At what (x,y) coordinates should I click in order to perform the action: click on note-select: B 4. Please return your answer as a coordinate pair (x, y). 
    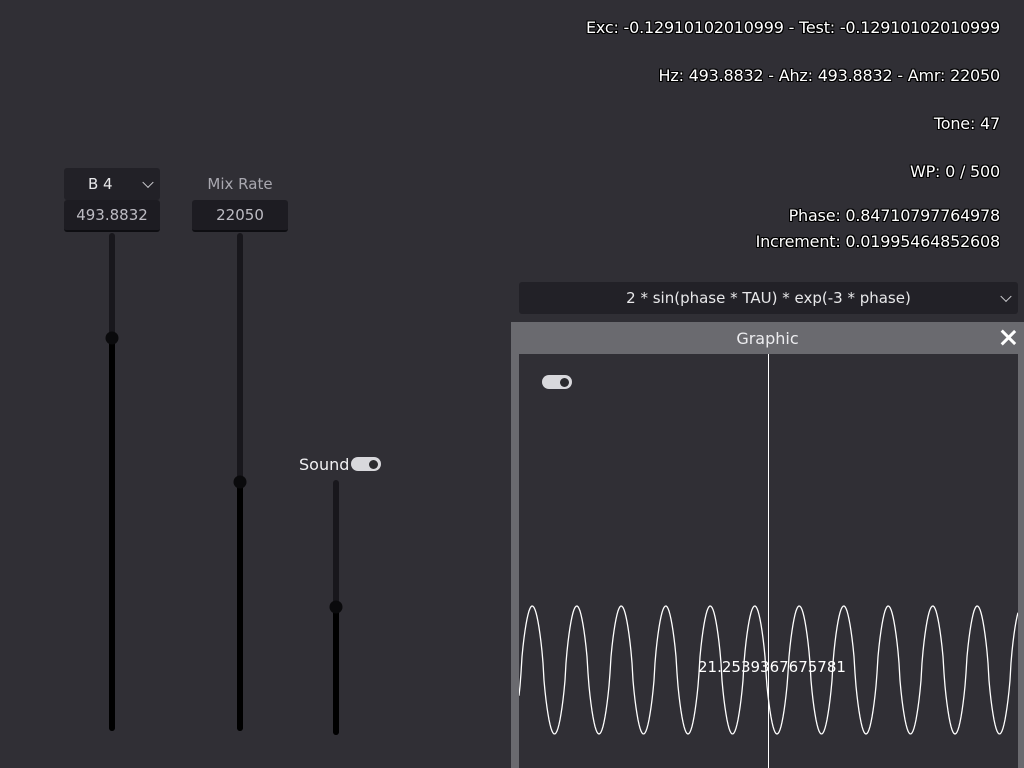
    Looking at the image, I should click on (112, 184).